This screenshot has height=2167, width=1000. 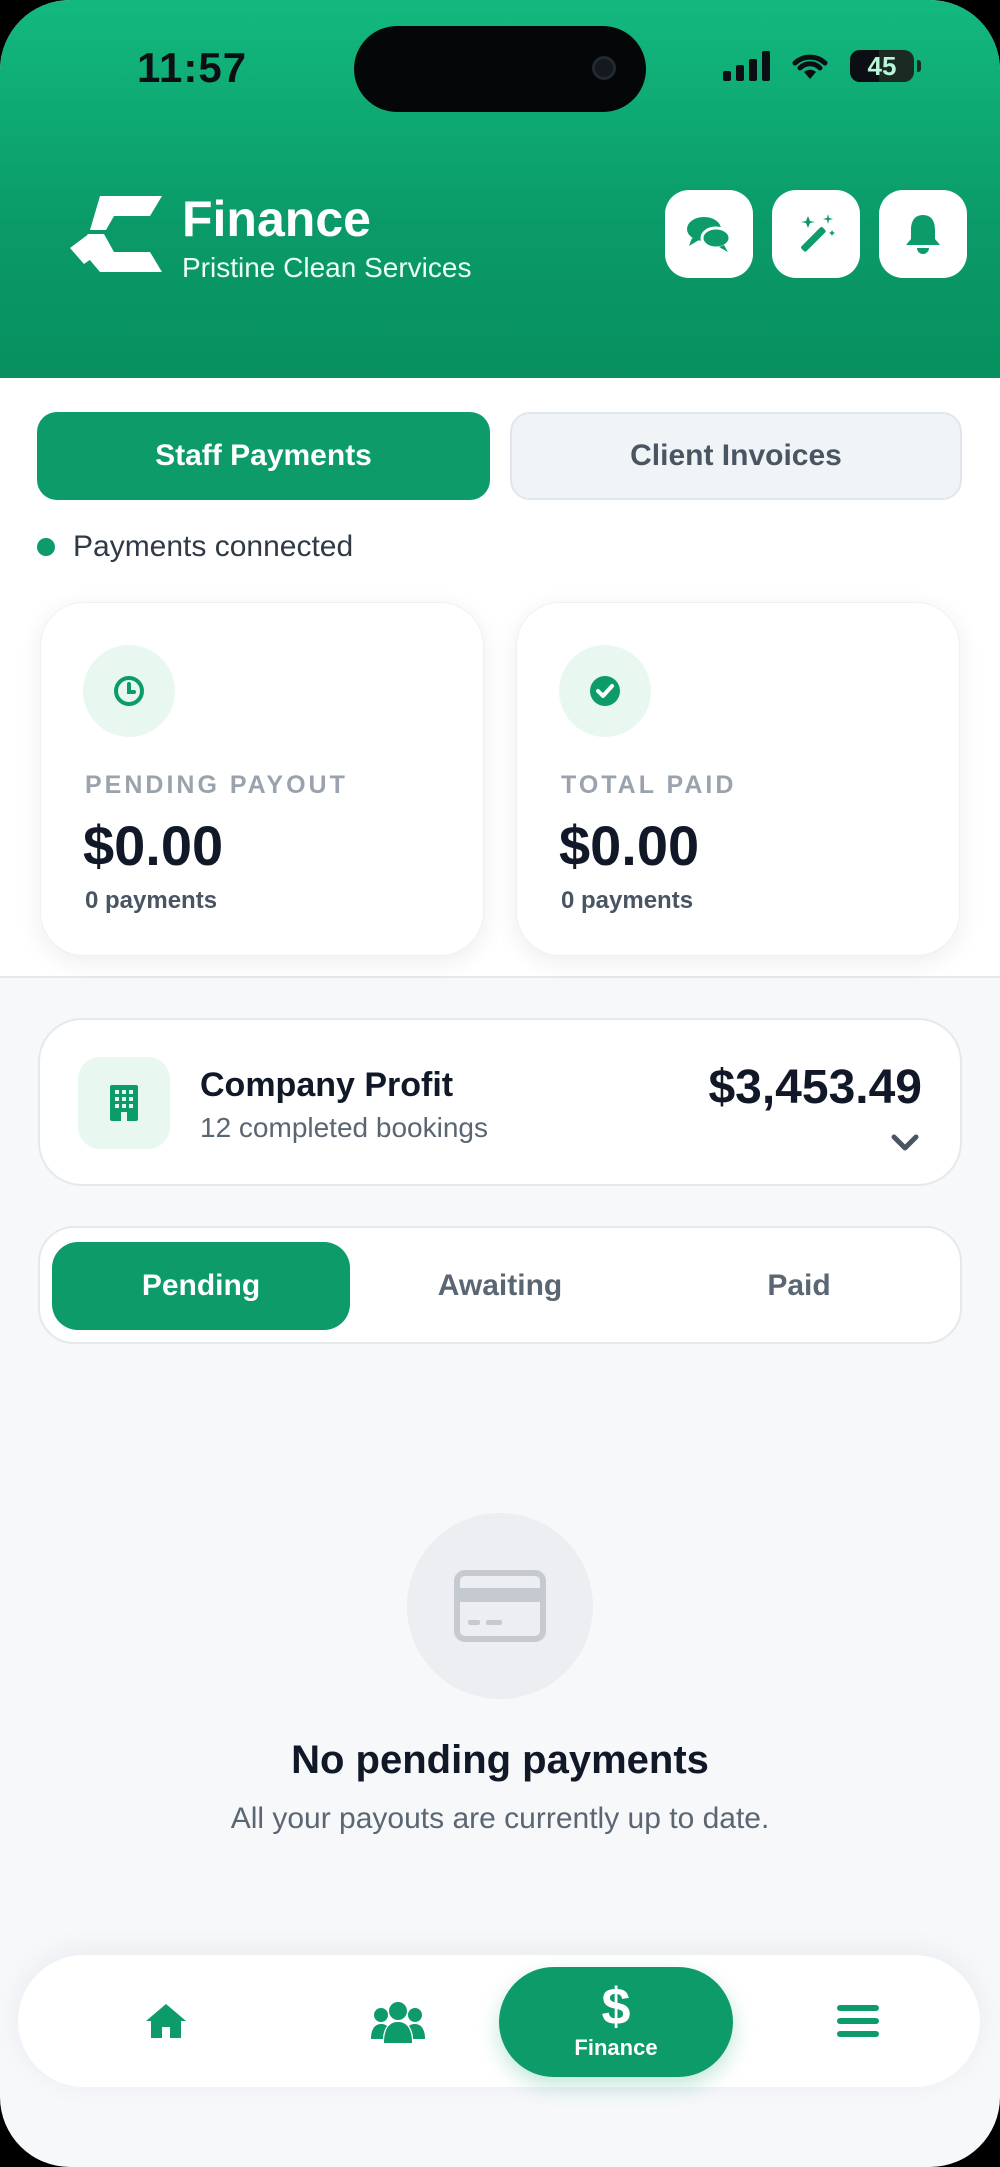 I want to click on pending-payout-card: PENDING PAYOUT $0.00 0 payments, so click(x=262, y=779).